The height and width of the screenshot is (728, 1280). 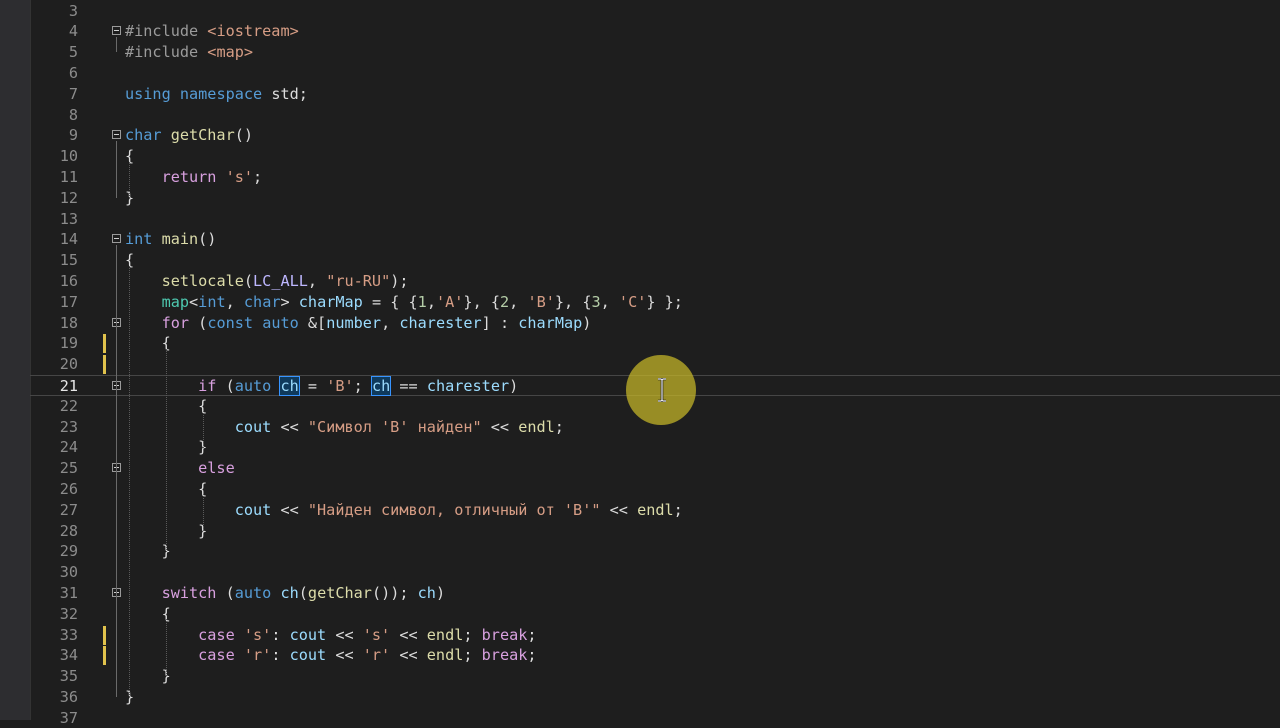 What do you see at coordinates (68, 426) in the screenshot?
I see `line-number: 23` at bounding box center [68, 426].